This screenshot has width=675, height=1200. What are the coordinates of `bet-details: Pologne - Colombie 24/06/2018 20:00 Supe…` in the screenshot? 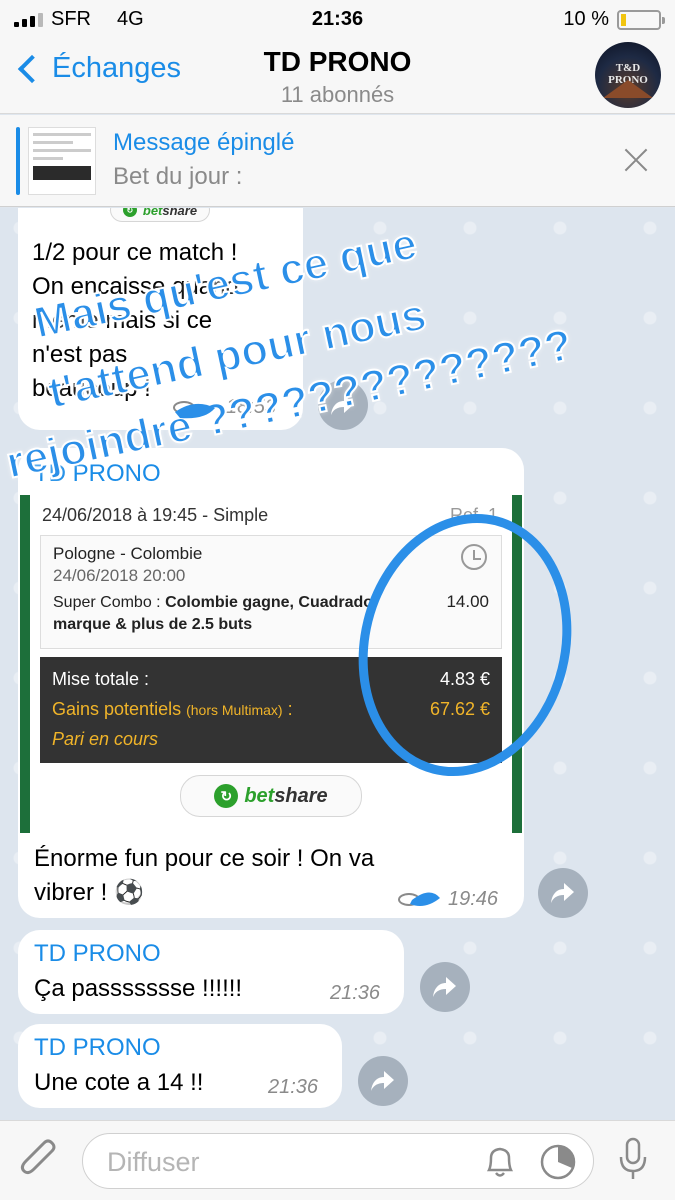 It's located at (271, 592).